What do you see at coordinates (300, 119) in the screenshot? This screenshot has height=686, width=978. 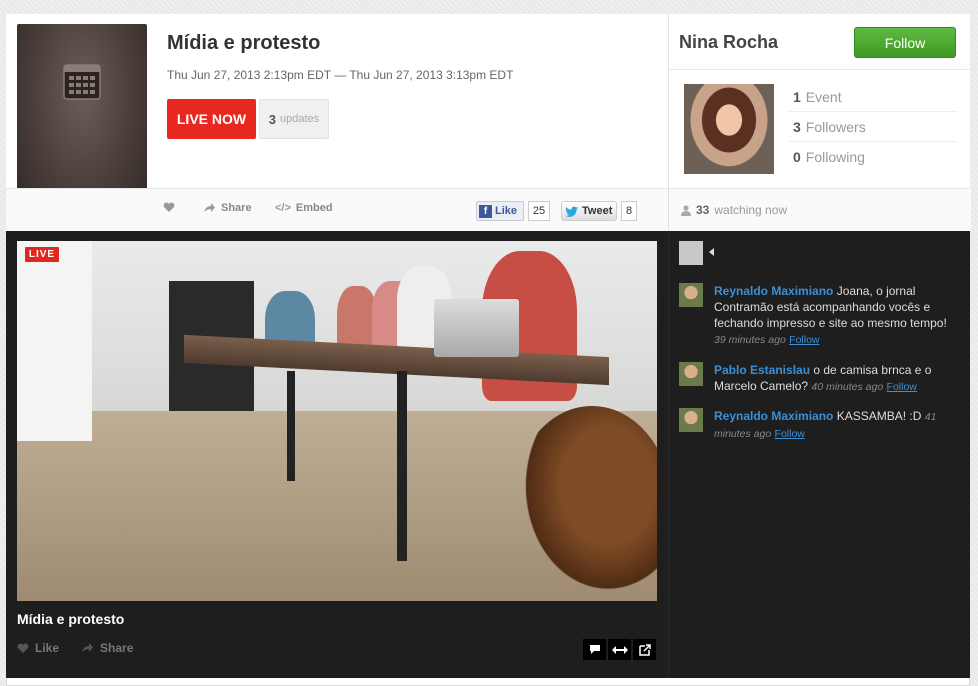 I see `updates-label: updates` at bounding box center [300, 119].